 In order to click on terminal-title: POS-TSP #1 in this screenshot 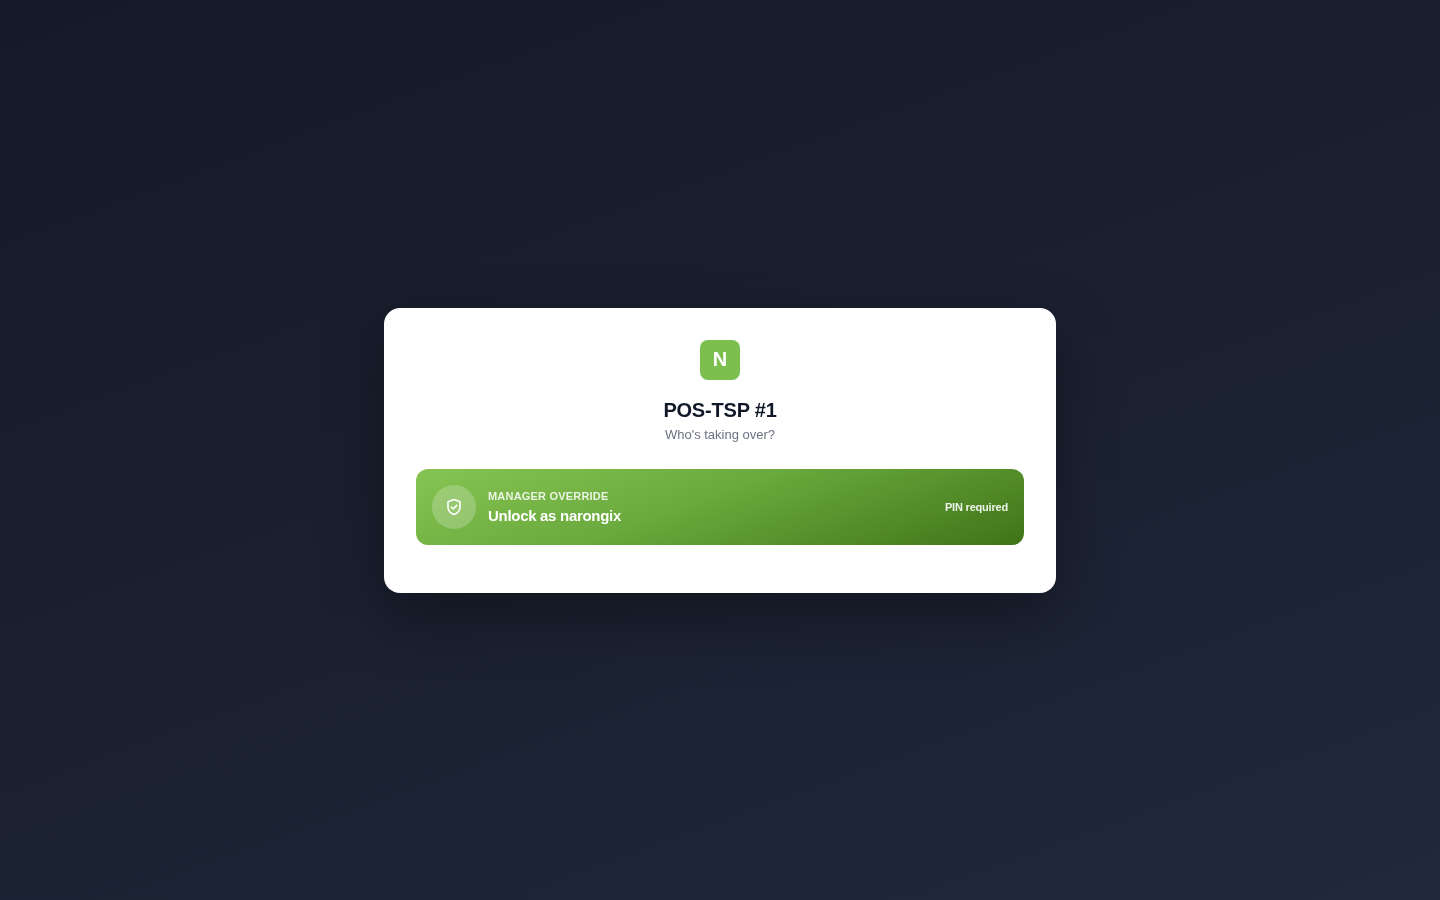, I will do `click(720, 409)`.